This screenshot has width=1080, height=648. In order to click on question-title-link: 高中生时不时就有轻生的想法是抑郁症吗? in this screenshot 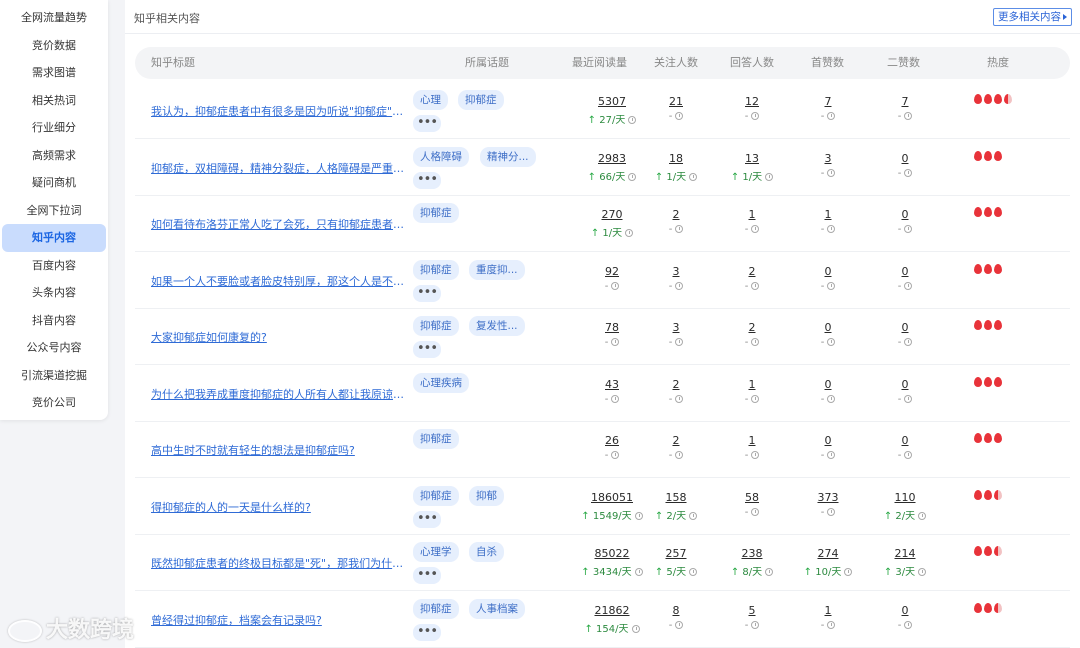, I will do `click(278, 450)`.